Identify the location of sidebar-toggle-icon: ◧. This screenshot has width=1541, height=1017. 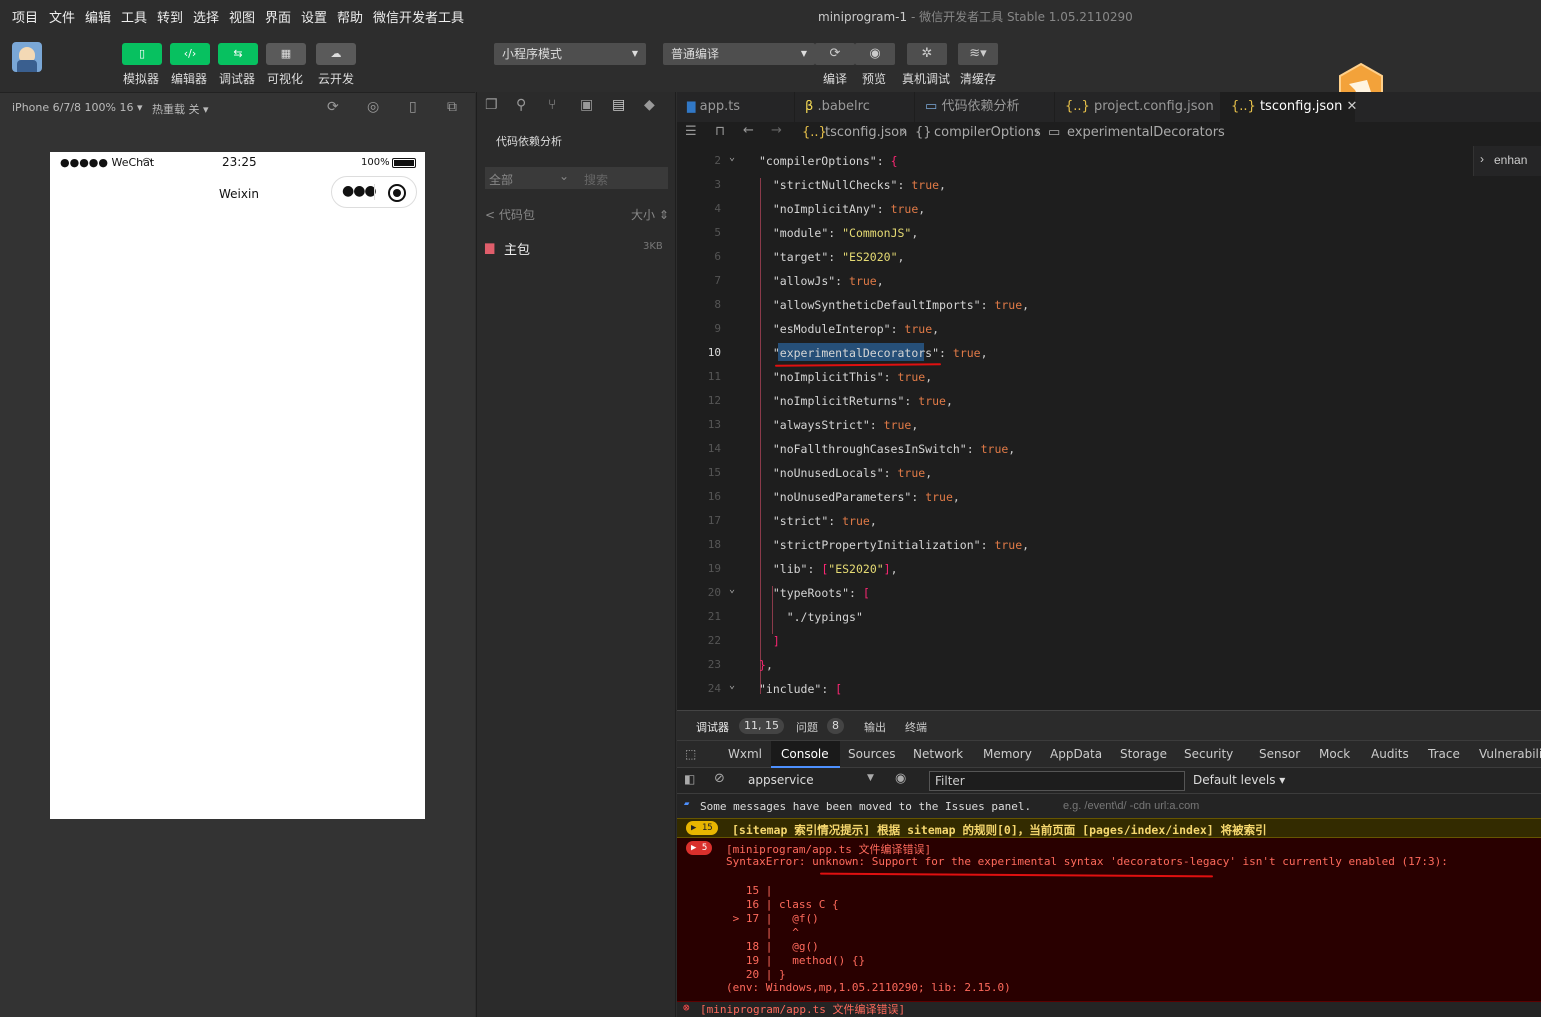
(689, 779).